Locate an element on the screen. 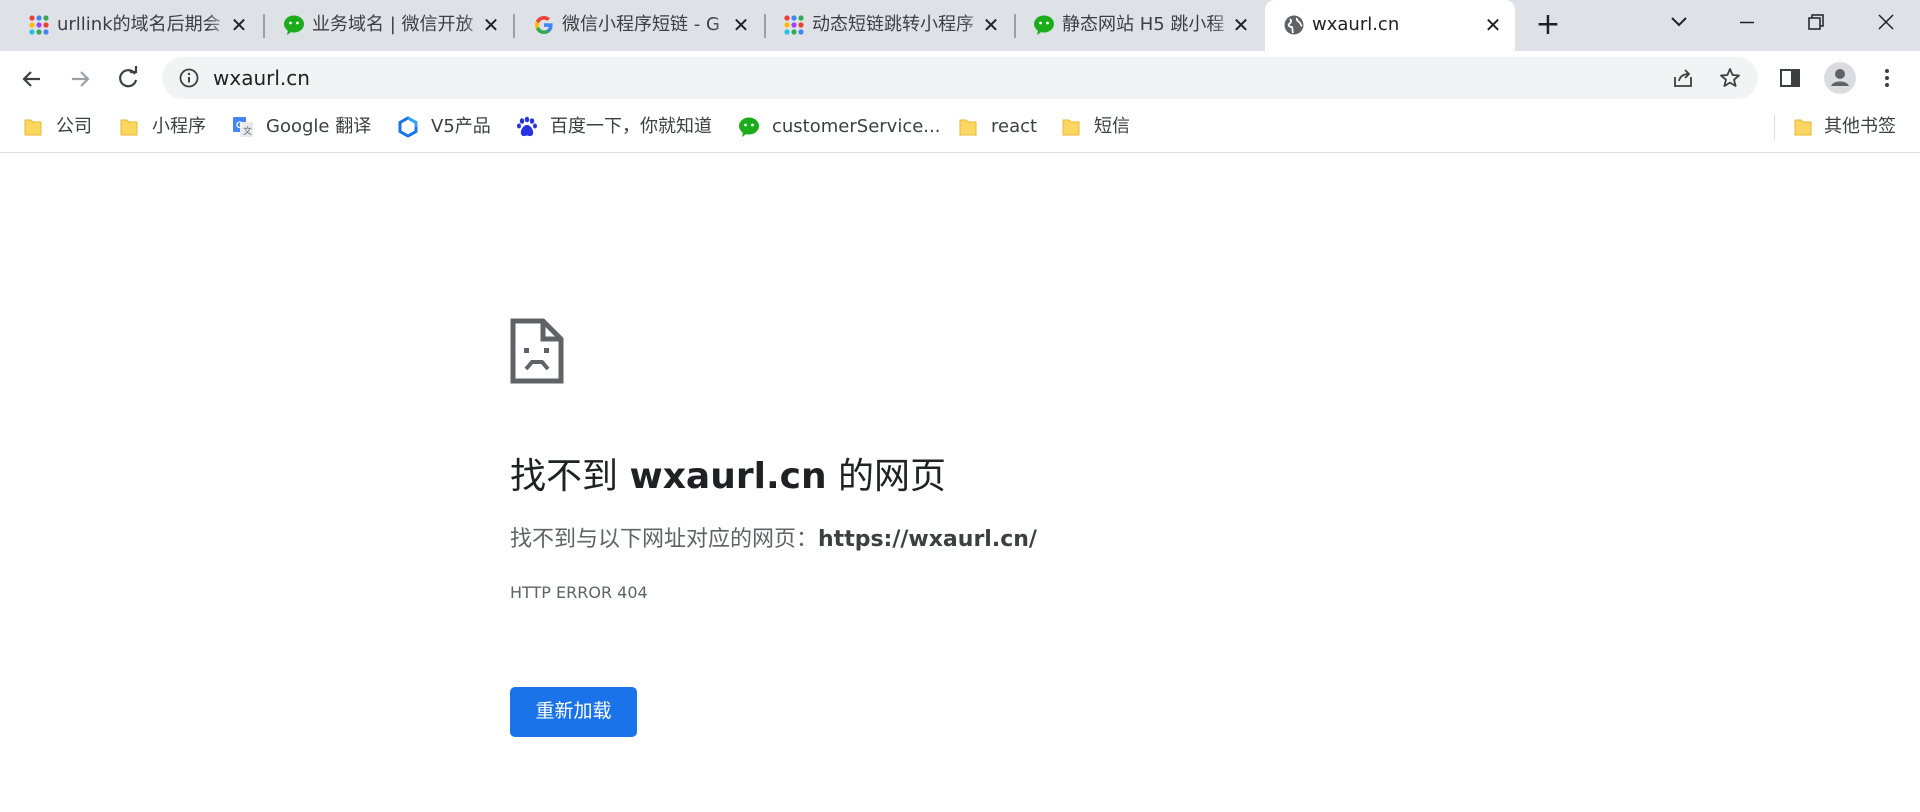  error-desc-url: https://wxaurl.cn/ is located at coordinates (927, 539).